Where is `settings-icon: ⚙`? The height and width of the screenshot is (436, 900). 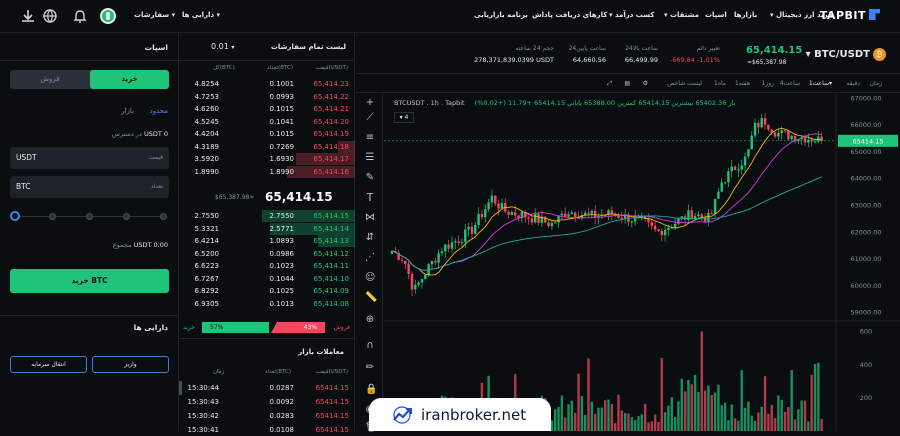
settings-icon: ⚙ is located at coordinates (645, 83).